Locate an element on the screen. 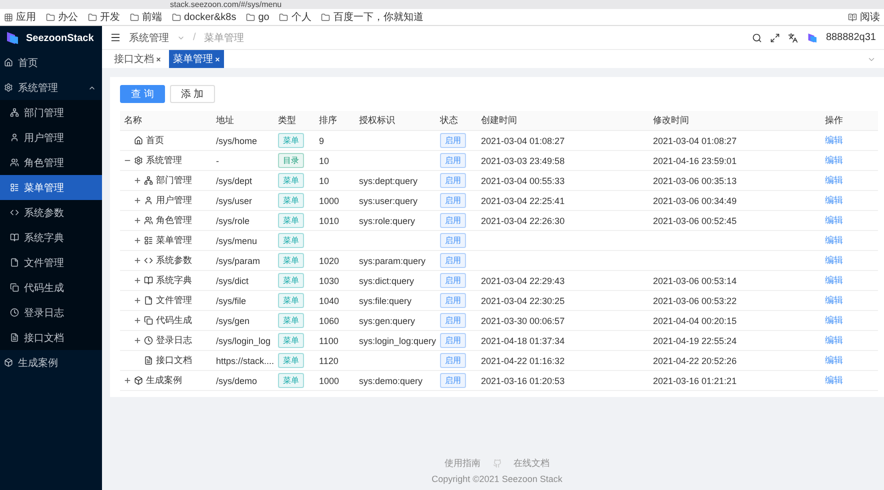  sidebar-item: 接口文档 is located at coordinates (51, 337).